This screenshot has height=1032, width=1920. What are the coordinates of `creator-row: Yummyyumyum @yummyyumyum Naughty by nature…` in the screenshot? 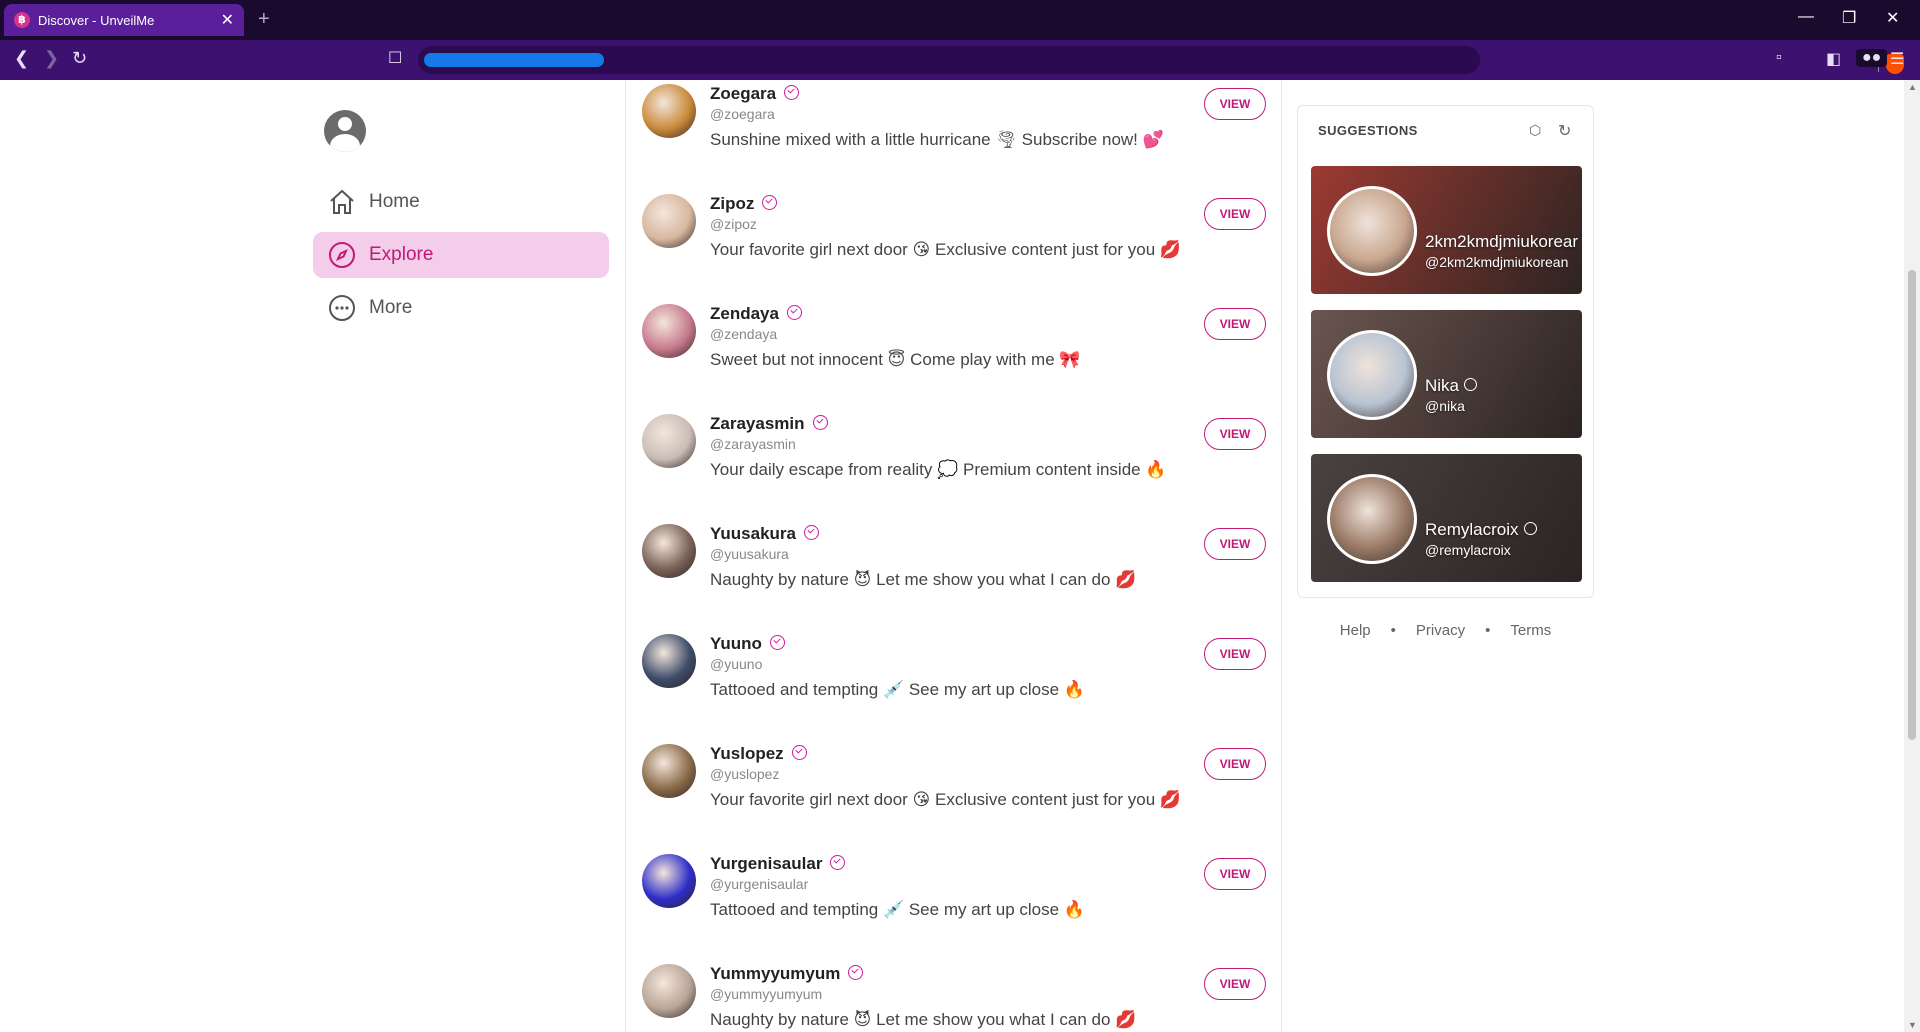 It's located at (953, 992).